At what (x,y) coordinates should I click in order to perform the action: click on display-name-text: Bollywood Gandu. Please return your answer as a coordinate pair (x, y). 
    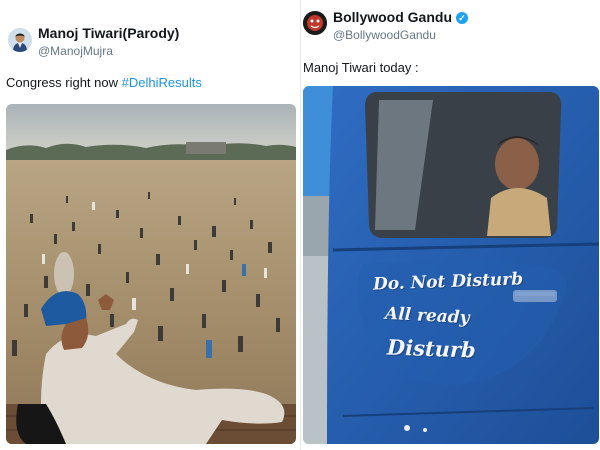
    Looking at the image, I should click on (392, 17).